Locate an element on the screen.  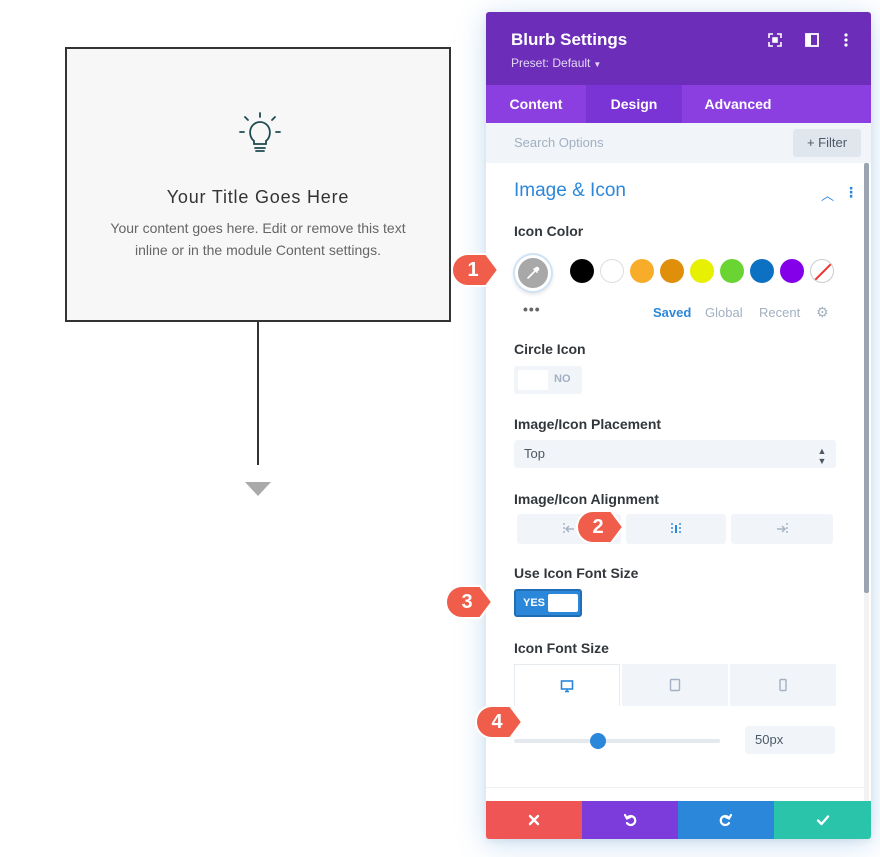
section-more-icon: ⋮ is located at coordinates (851, 192).